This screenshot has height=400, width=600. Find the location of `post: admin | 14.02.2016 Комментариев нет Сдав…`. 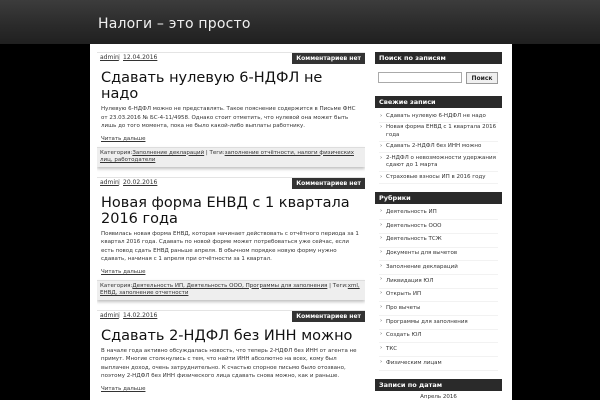

post: admin | 14.02.2016 Комментариев нет Сдав… is located at coordinates (231, 350).